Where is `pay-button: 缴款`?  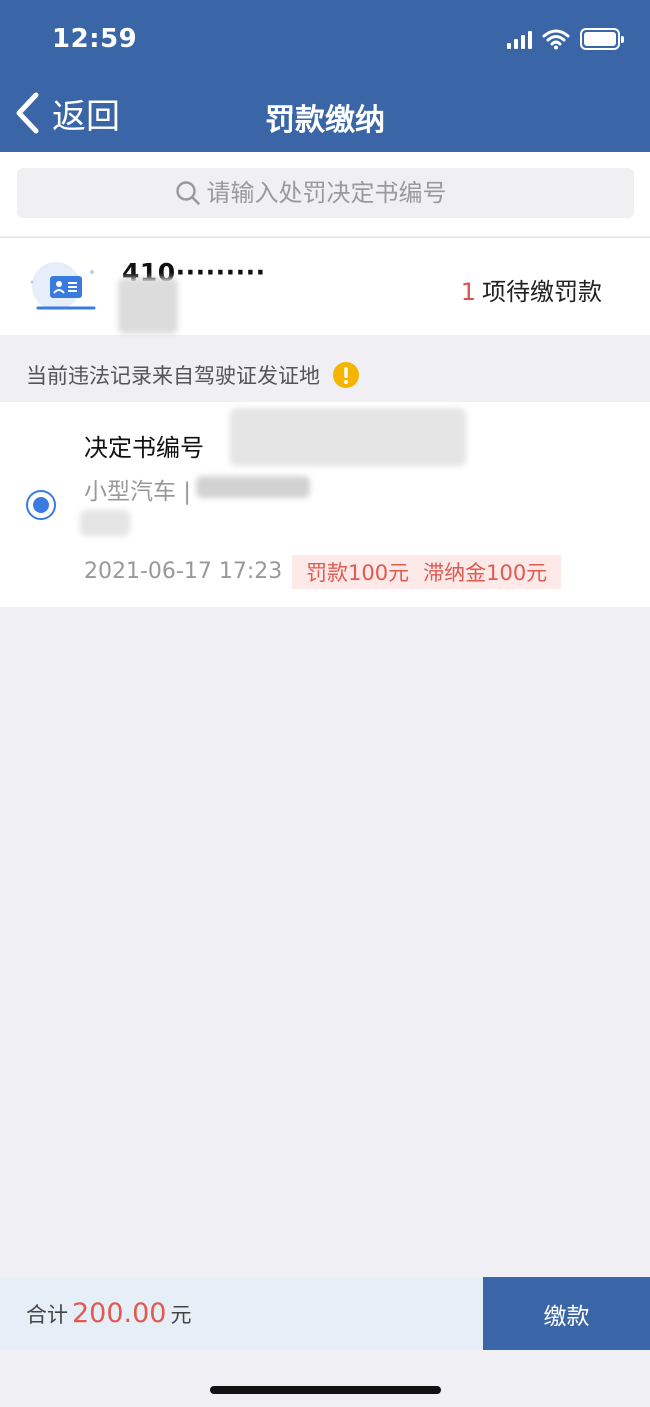 pay-button: 缴款 is located at coordinates (566, 1313).